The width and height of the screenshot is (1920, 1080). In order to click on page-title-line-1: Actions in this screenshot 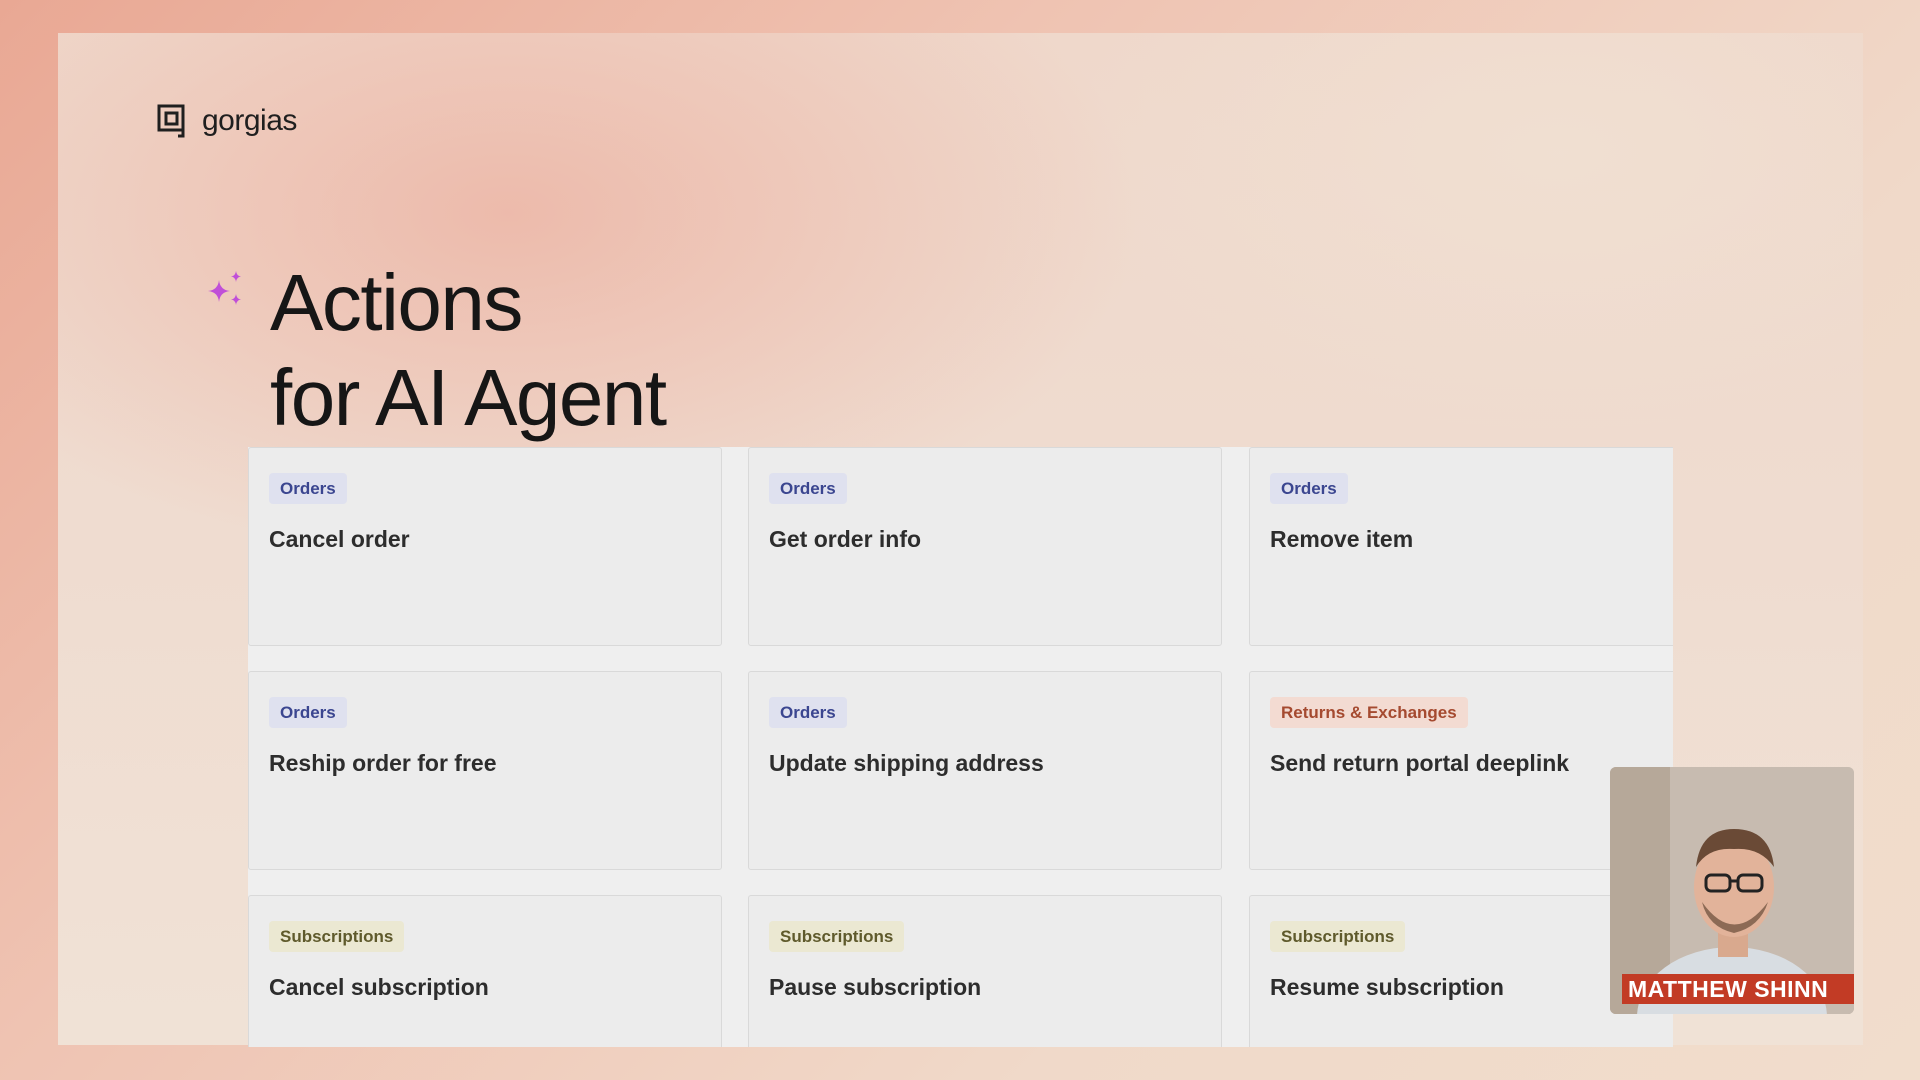, I will do `click(396, 302)`.